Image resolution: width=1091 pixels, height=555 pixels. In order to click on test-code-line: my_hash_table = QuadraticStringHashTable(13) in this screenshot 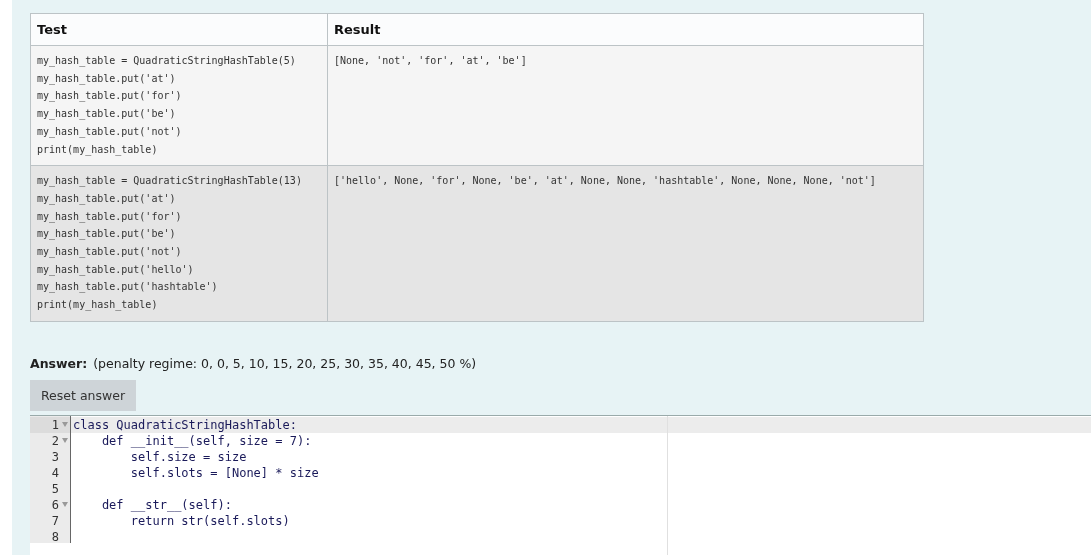, I will do `click(169, 181)`.